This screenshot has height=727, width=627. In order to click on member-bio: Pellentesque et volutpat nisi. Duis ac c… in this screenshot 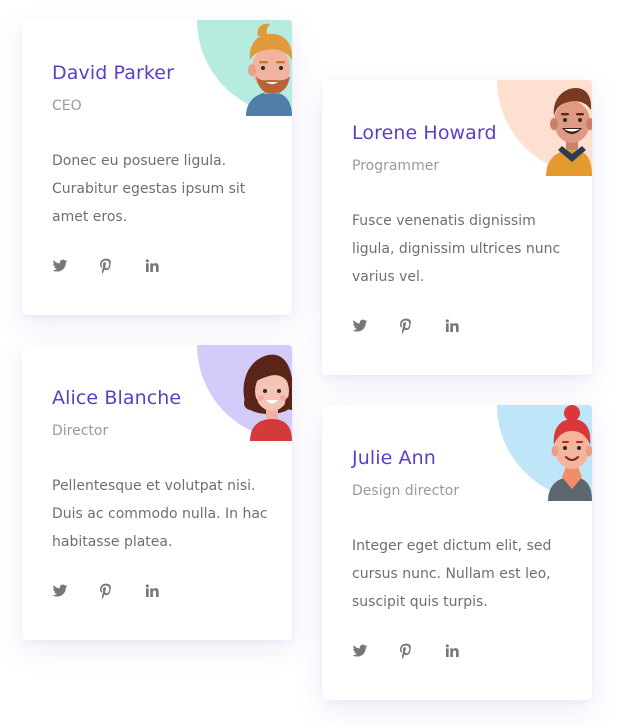, I will do `click(160, 514)`.